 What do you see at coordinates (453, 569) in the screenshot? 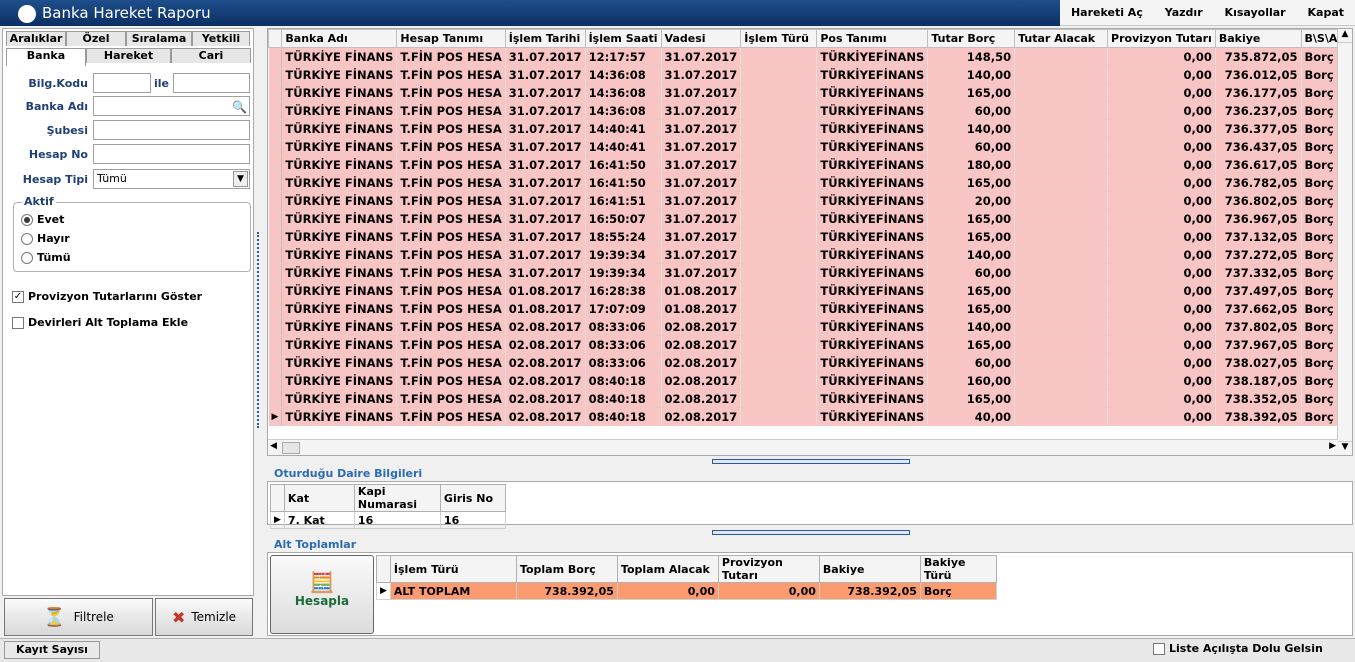
I see `alt-col-header: İşlem Türü` at bounding box center [453, 569].